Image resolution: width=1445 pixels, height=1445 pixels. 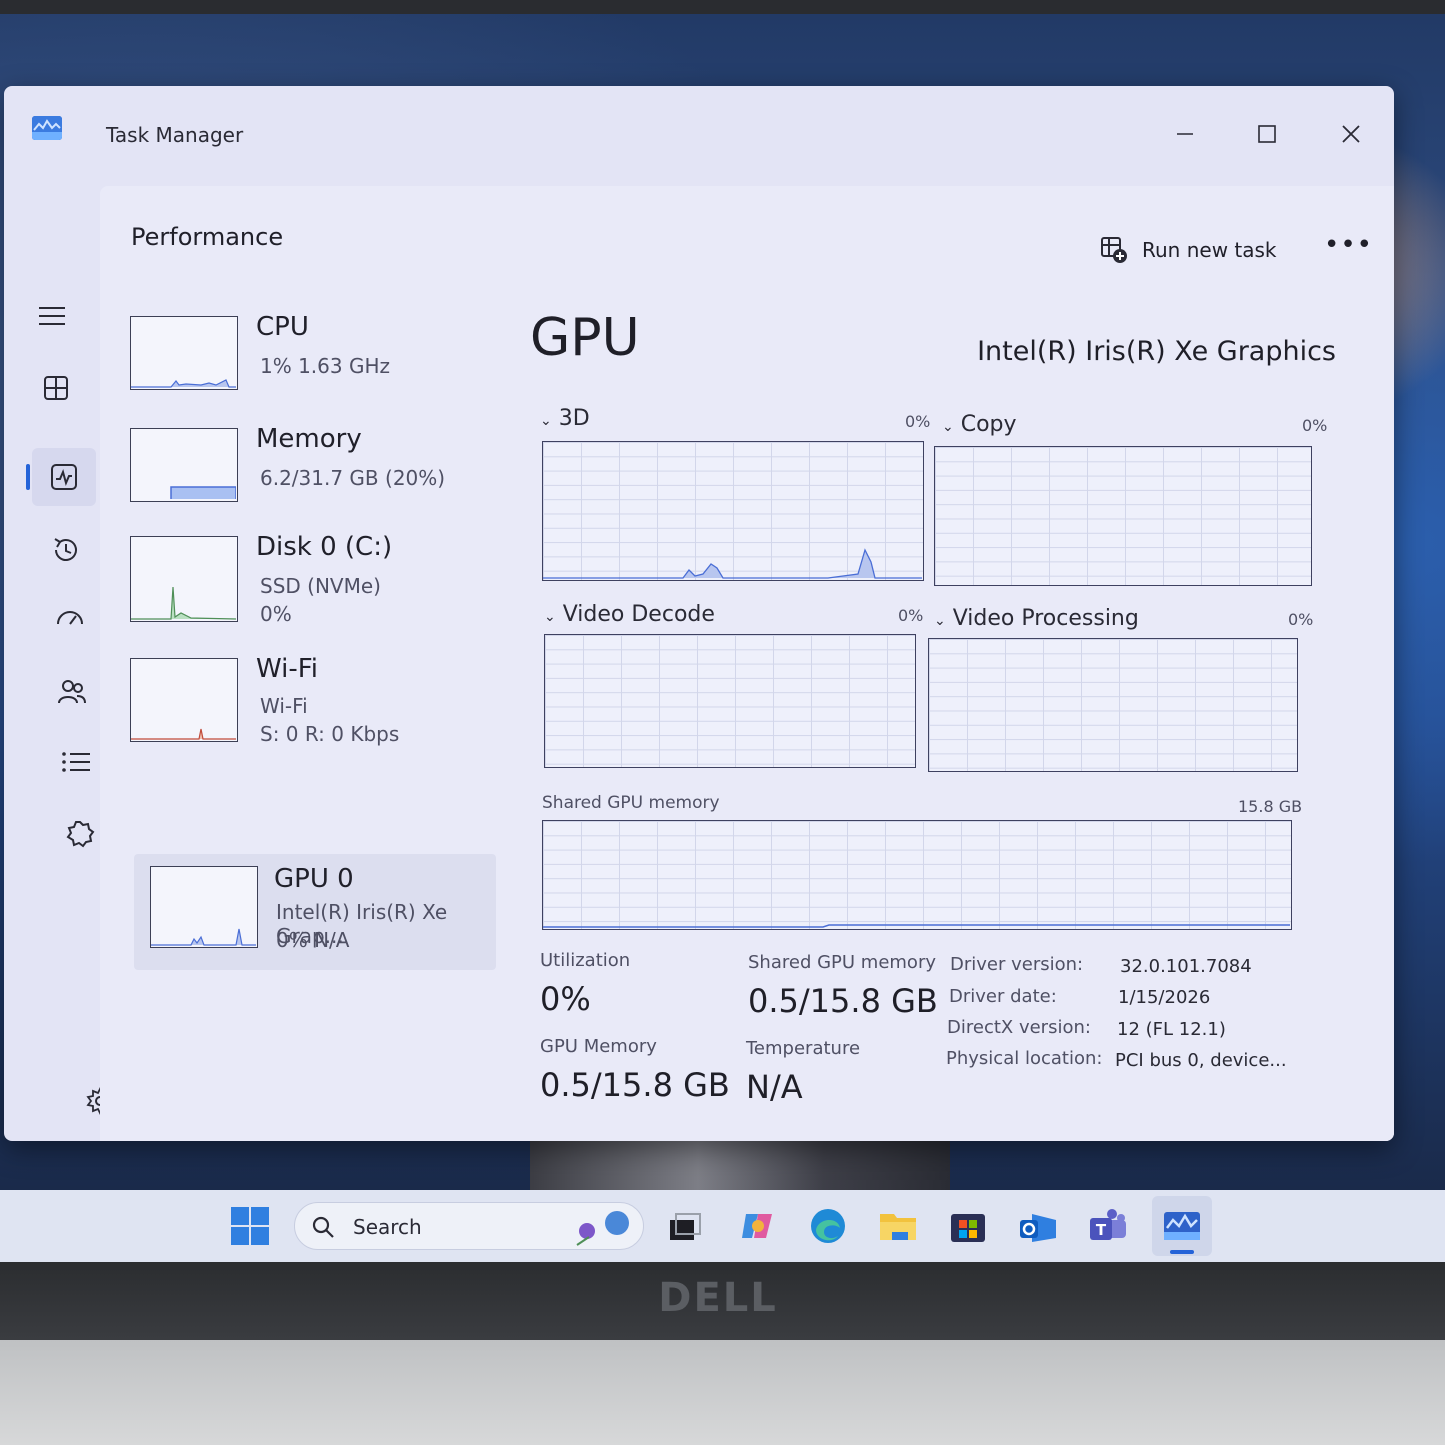 I want to click on resource-usage: 0% N/A, so click(x=313, y=940).